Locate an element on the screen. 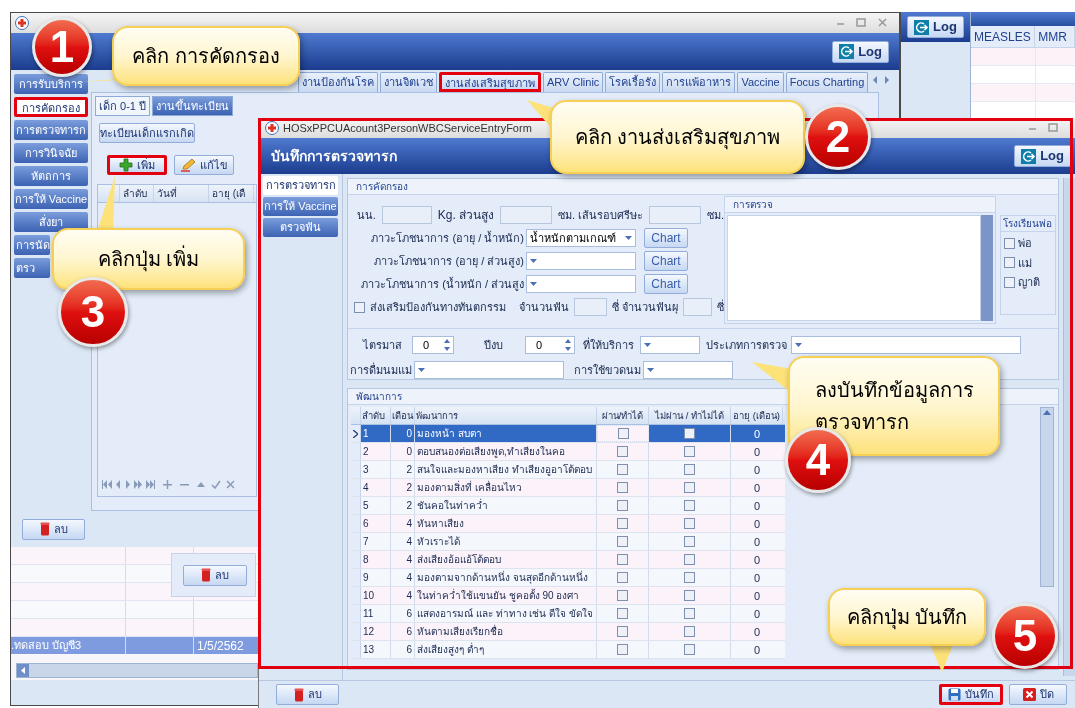  table-row: 6 4 หันหาเสียง 0 is located at coordinates (568, 524).